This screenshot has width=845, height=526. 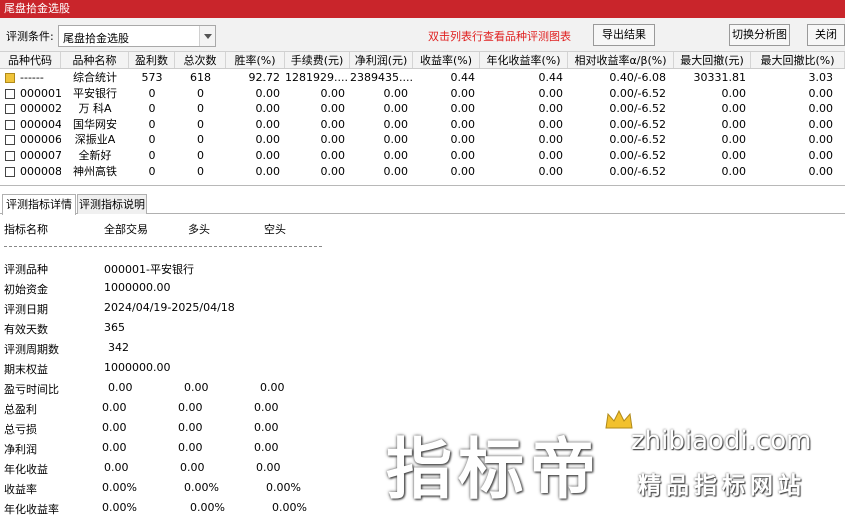 What do you see at coordinates (199, 229) in the screenshot?
I see `details-header-long: 多头` at bounding box center [199, 229].